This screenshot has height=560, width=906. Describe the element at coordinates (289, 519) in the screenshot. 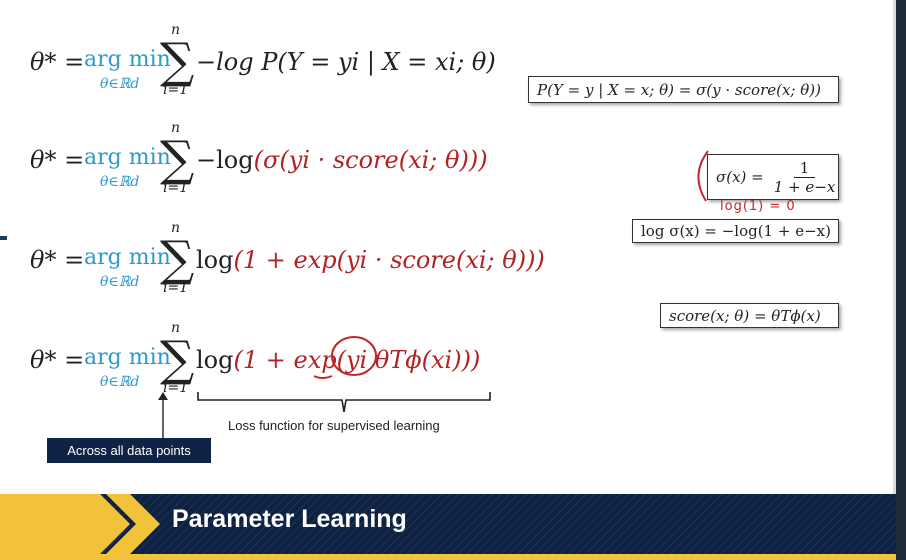

I see `banner-title: Parameter Learning` at that location.